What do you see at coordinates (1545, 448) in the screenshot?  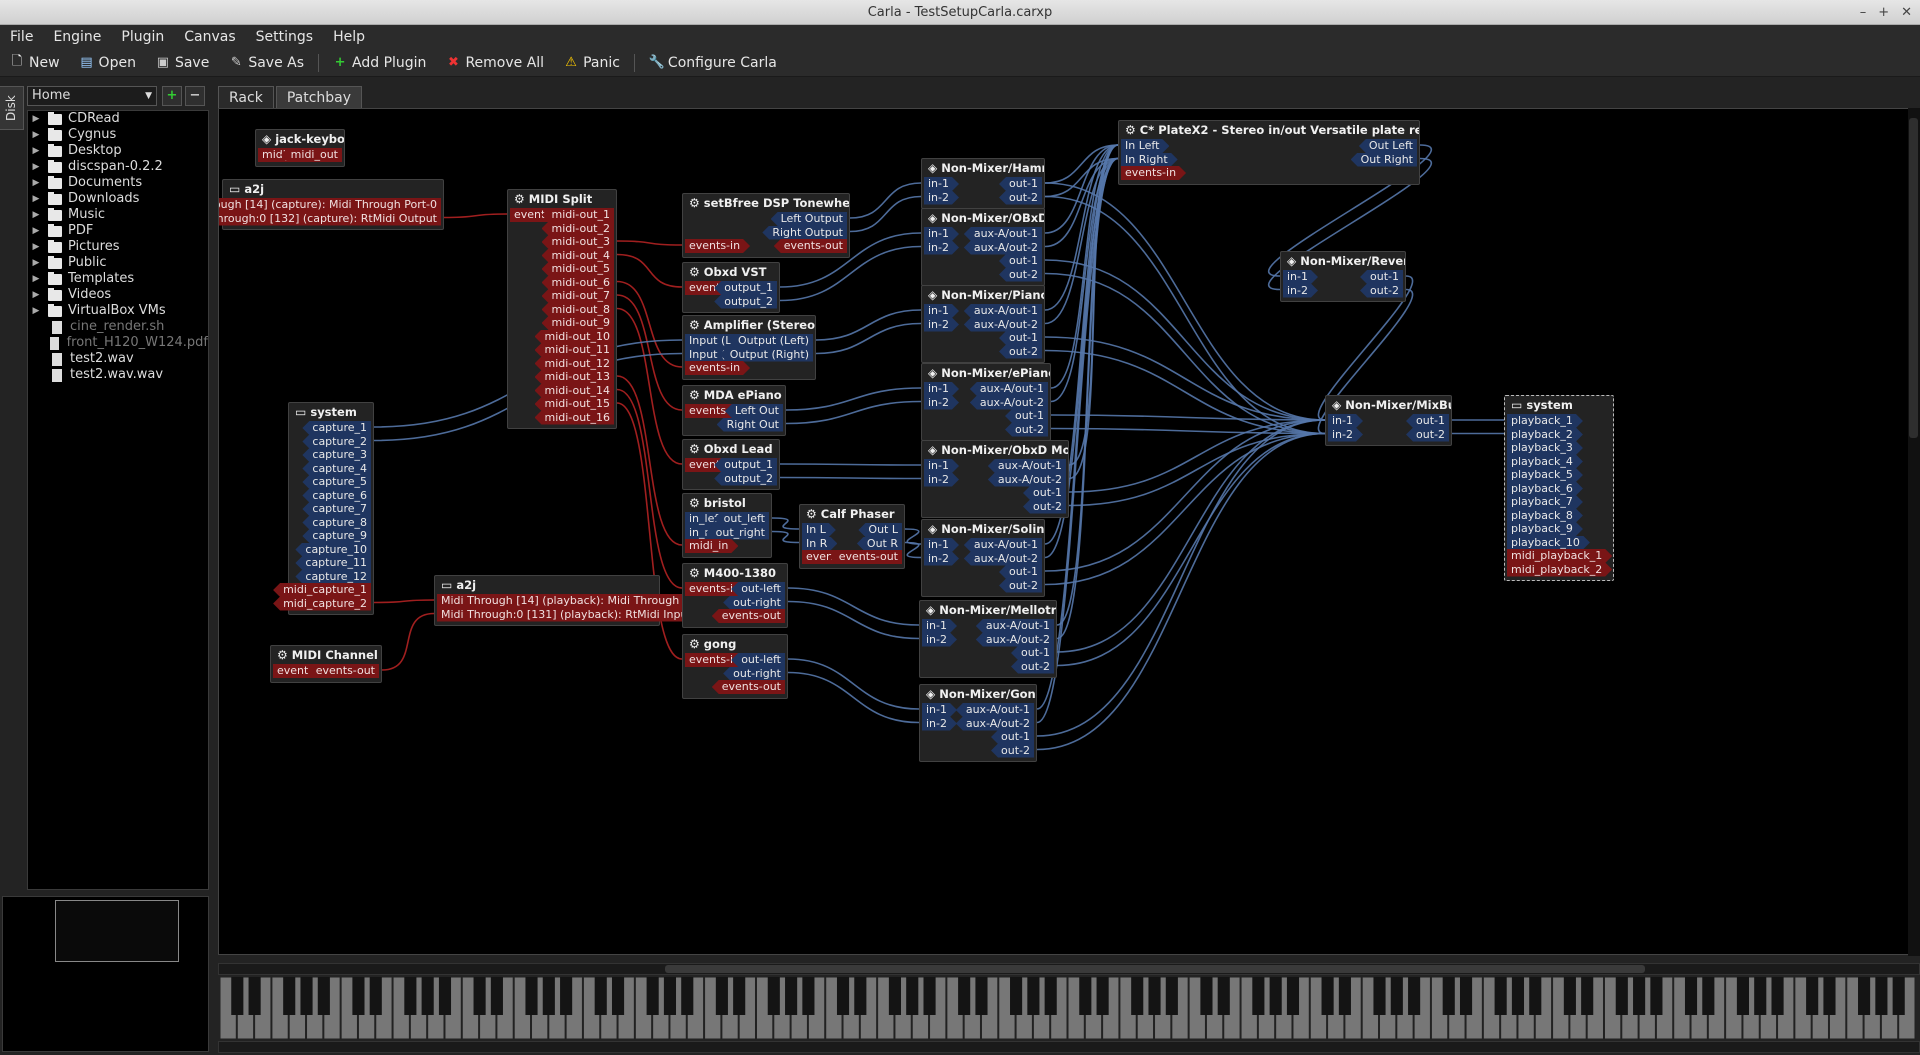 I see `port-in: playback_3` at bounding box center [1545, 448].